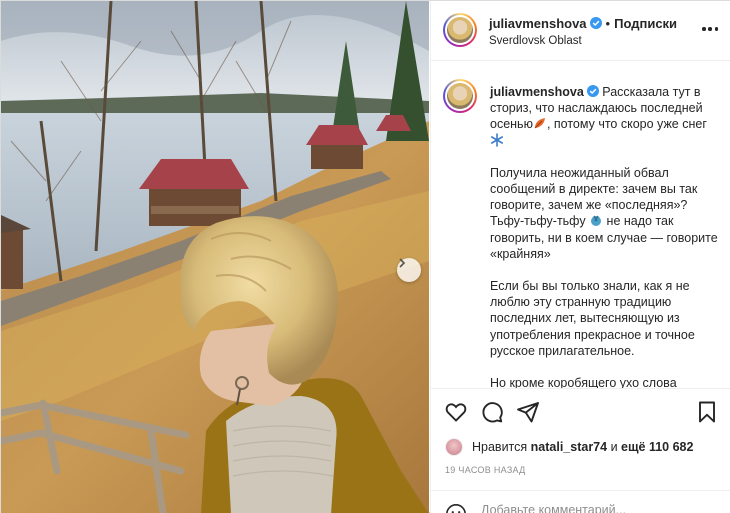 This screenshot has height=513, width=730. I want to click on bookmark-icon, so click(707, 412).